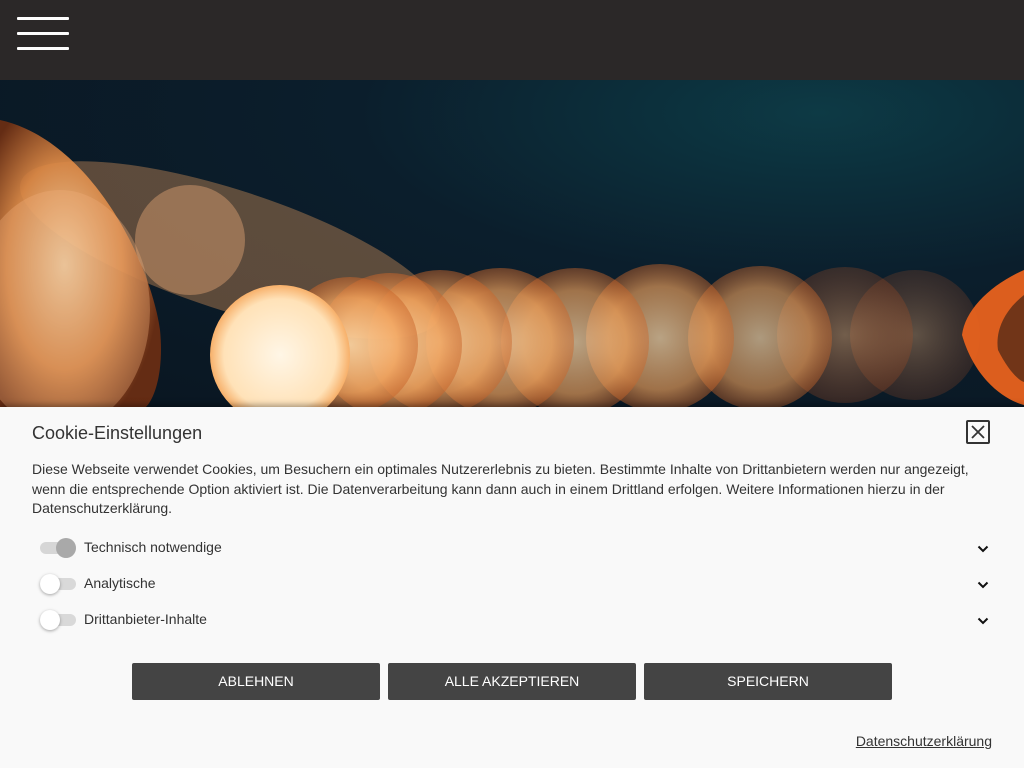 Image resolution: width=1024 pixels, height=768 pixels. Describe the element at coordinates (924, 741) in the screenshot. I see `privacy-policy-link: Datenschutzerklärung` at that location.